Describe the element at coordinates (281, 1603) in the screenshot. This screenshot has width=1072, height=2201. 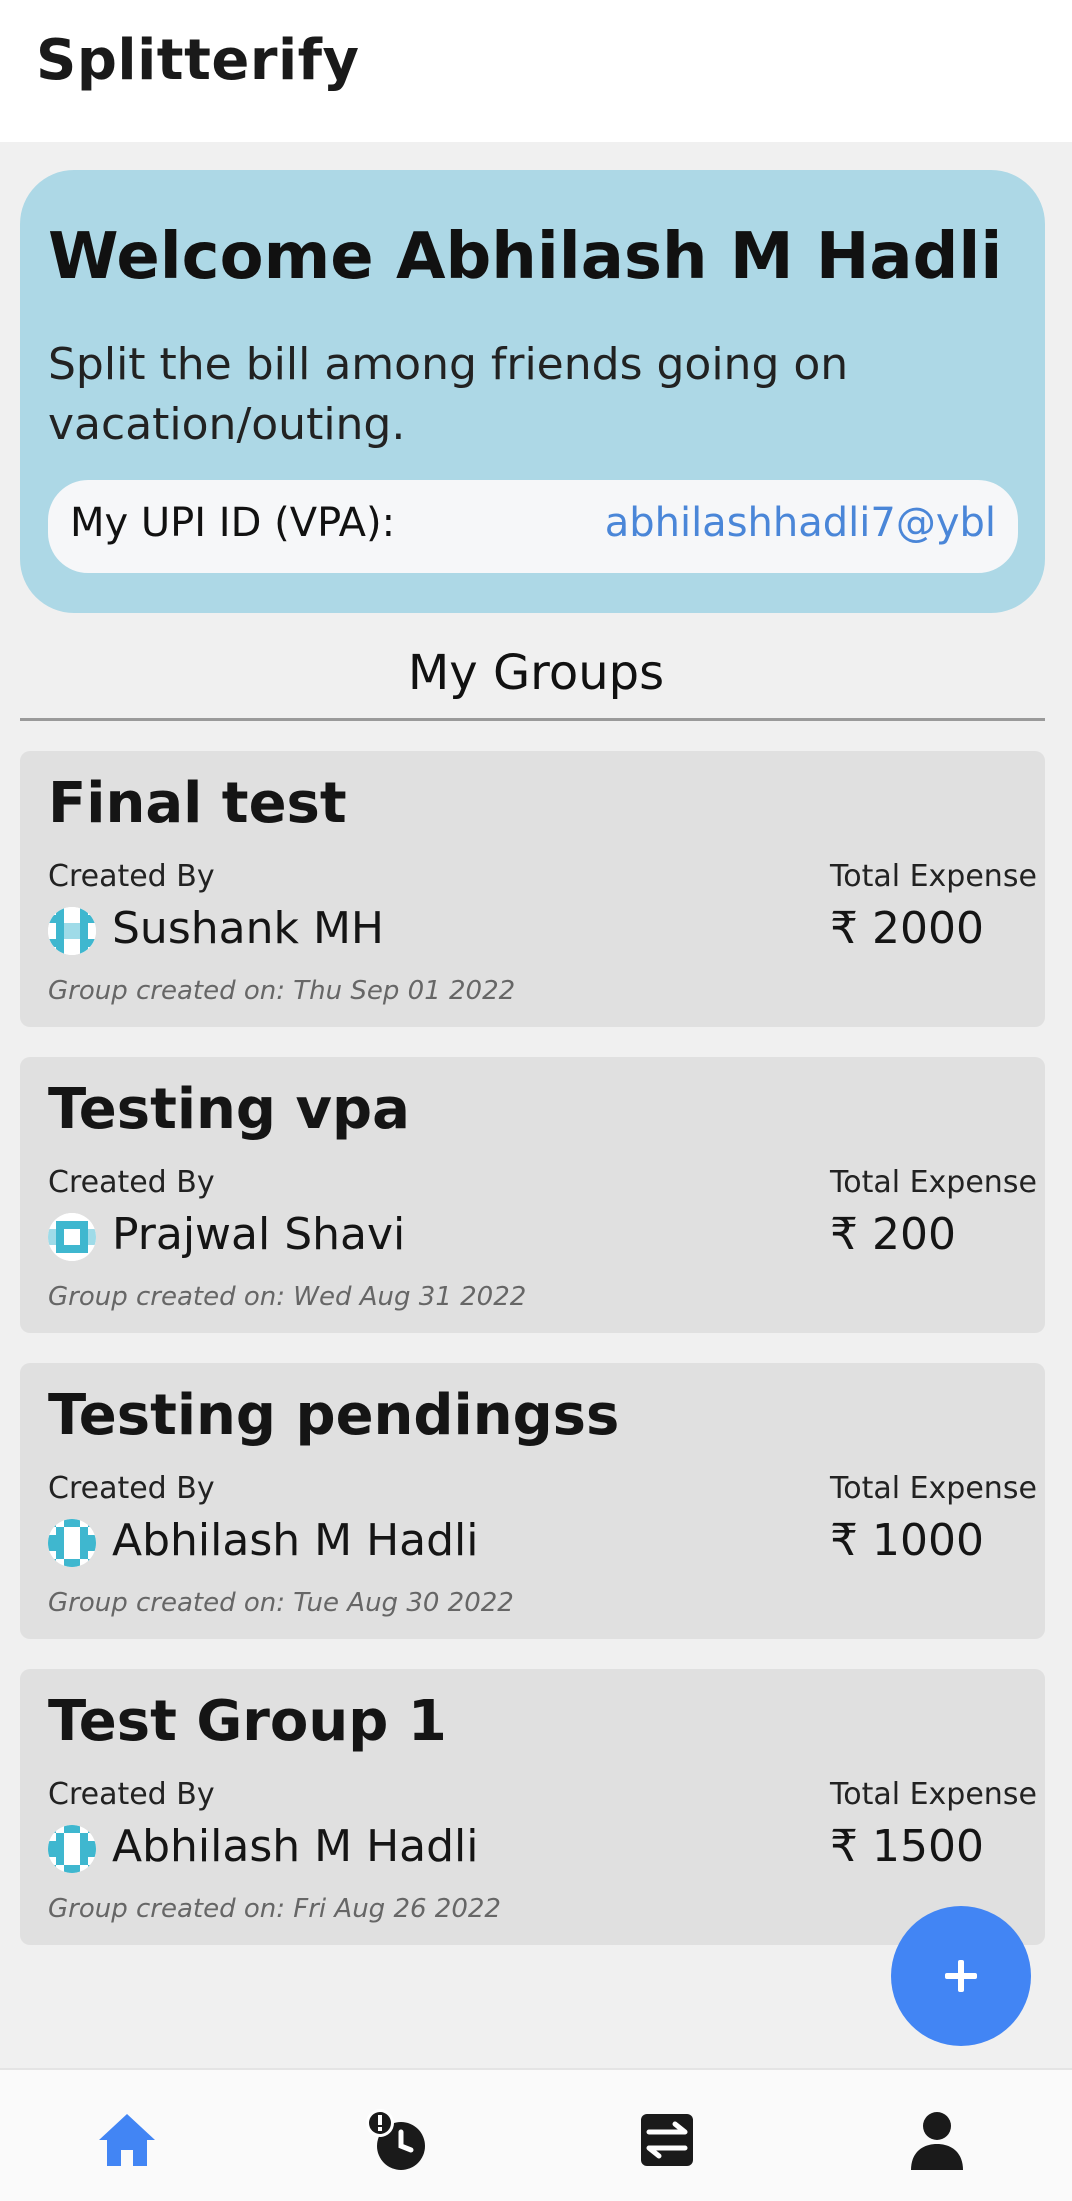
I see `group-created-date: Group created on: Tue Aug 30 2022` at that location.